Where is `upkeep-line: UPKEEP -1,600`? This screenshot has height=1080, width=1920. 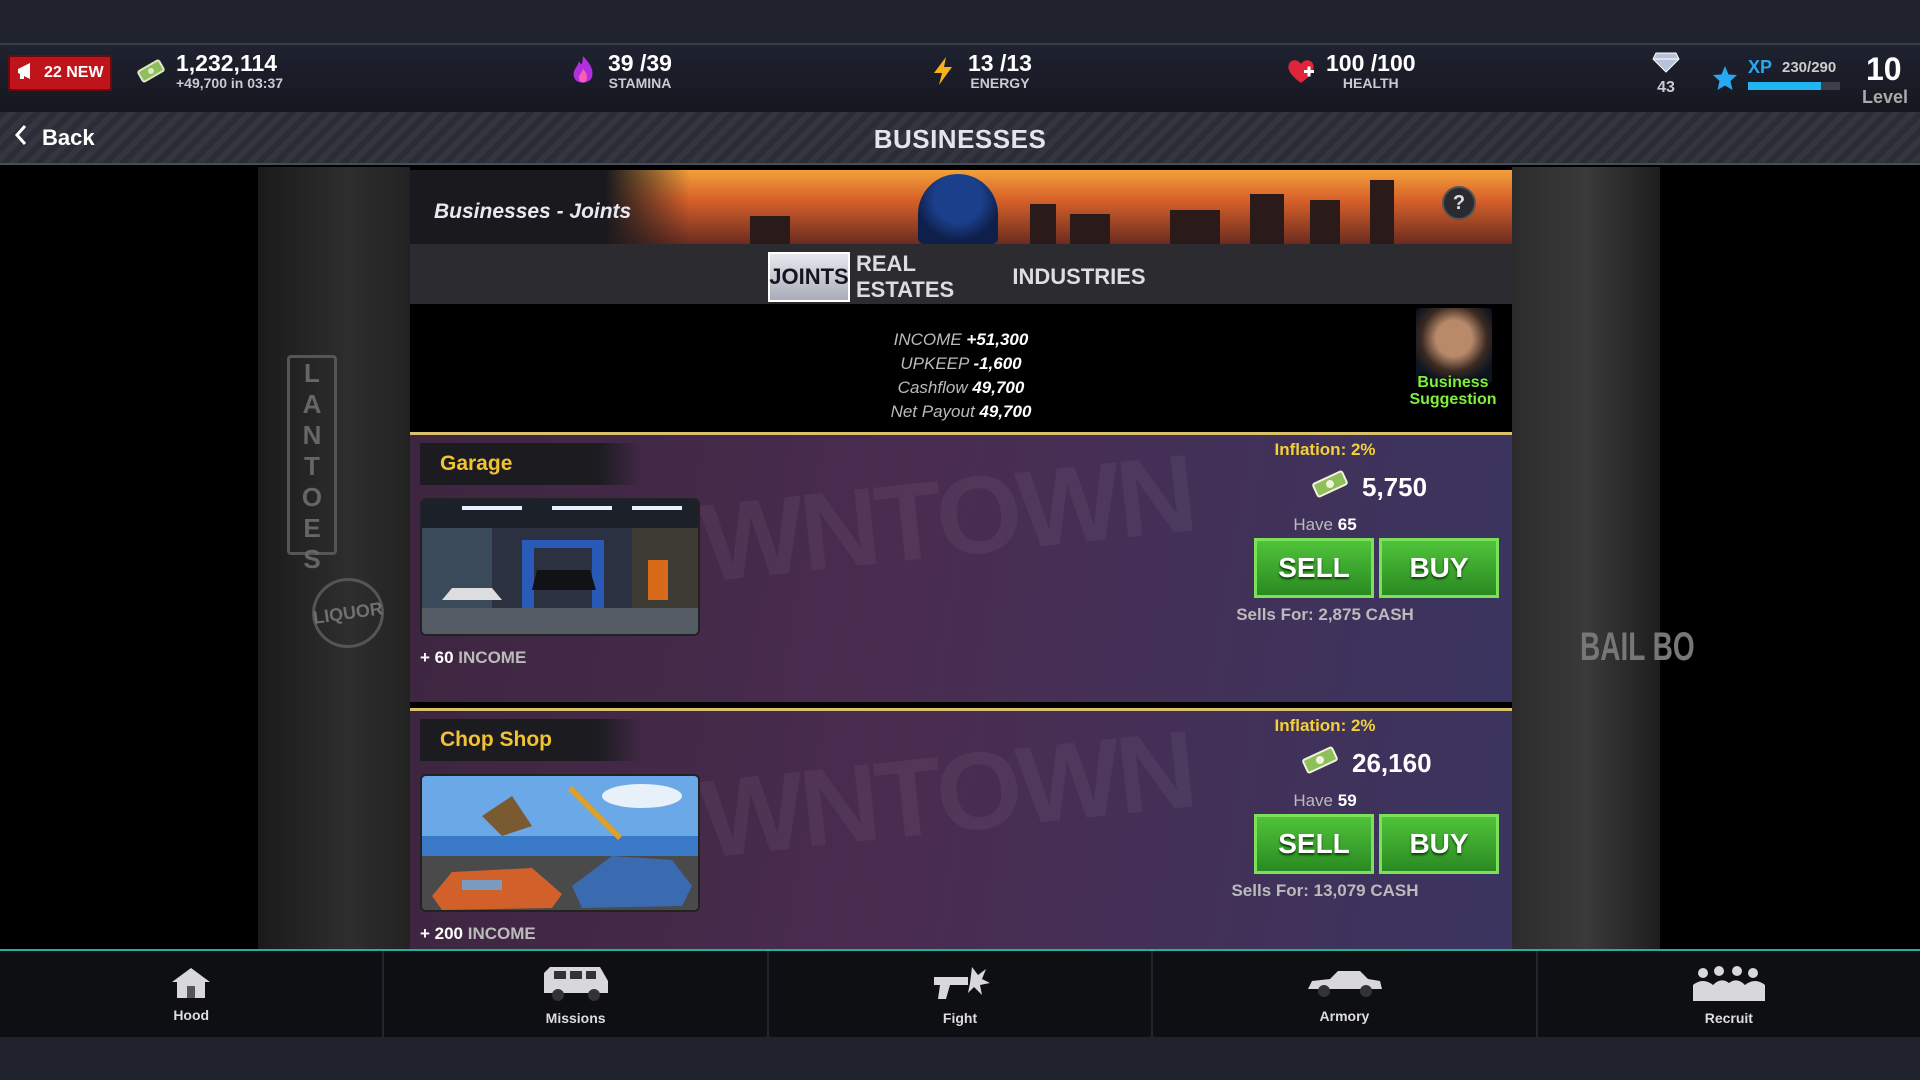 upkeep-line: UPKEEP -1,600 is located at coordinates (961, 364).